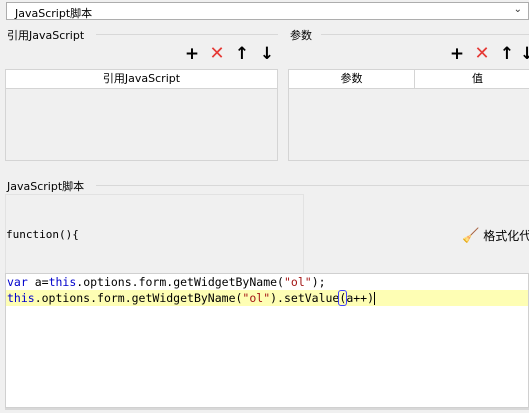  Describe the element at coordinates (518, 9) in the screenshot. I see `chevron-down-icon: ⌄` at that location.